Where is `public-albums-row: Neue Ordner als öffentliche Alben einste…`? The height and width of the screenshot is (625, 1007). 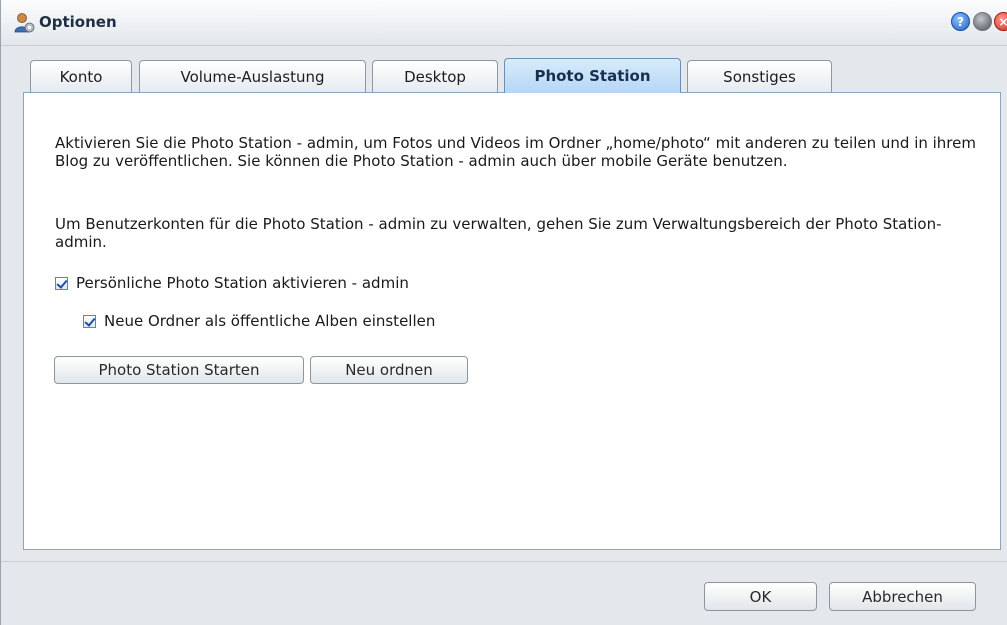
public-albums-row: Neue Ordner als öffentliche Alben einste… is located at coordinates (259, 321).